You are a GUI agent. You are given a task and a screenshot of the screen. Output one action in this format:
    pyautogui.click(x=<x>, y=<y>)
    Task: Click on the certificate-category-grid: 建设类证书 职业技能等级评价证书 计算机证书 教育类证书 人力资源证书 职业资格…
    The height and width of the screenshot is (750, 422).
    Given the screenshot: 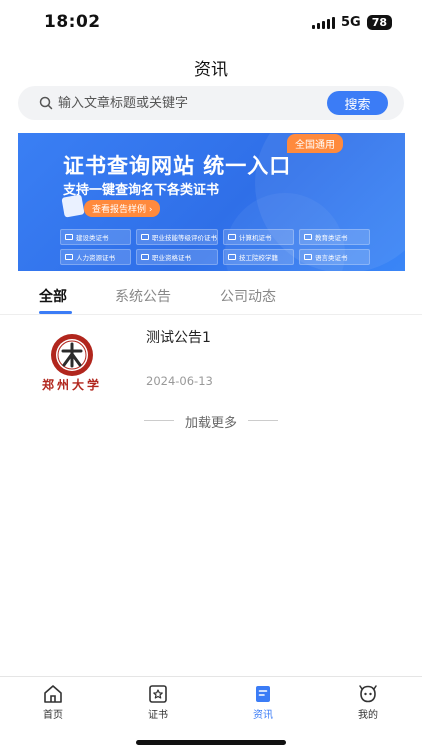 What is the action you would take?
    pyautogui.click(x=215, y=247)
    